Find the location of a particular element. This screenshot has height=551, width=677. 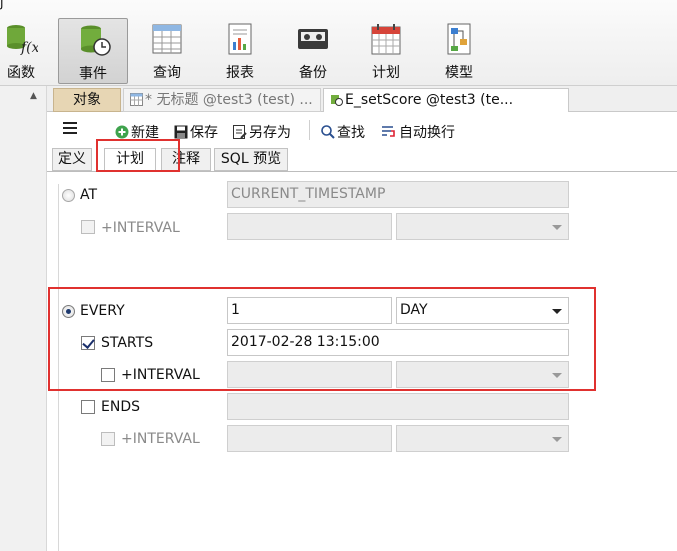

starts-interval-checkbox is located at coordinates (108, 375).